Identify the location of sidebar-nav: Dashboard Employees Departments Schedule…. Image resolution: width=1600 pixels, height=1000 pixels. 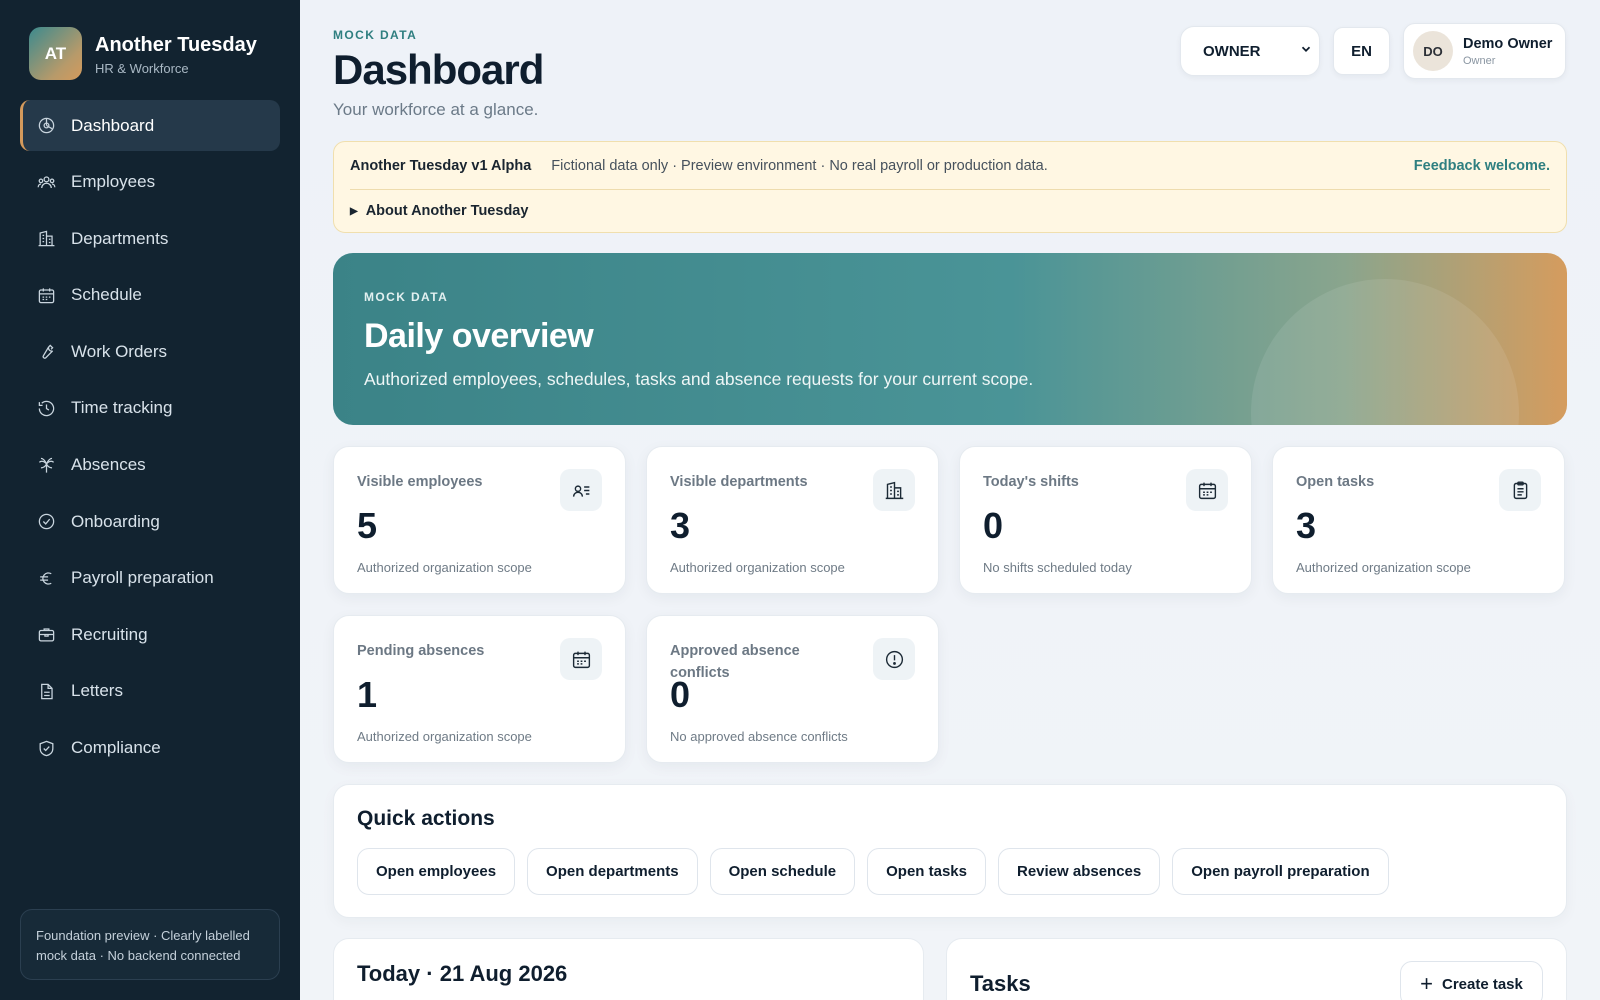
(150, 439).